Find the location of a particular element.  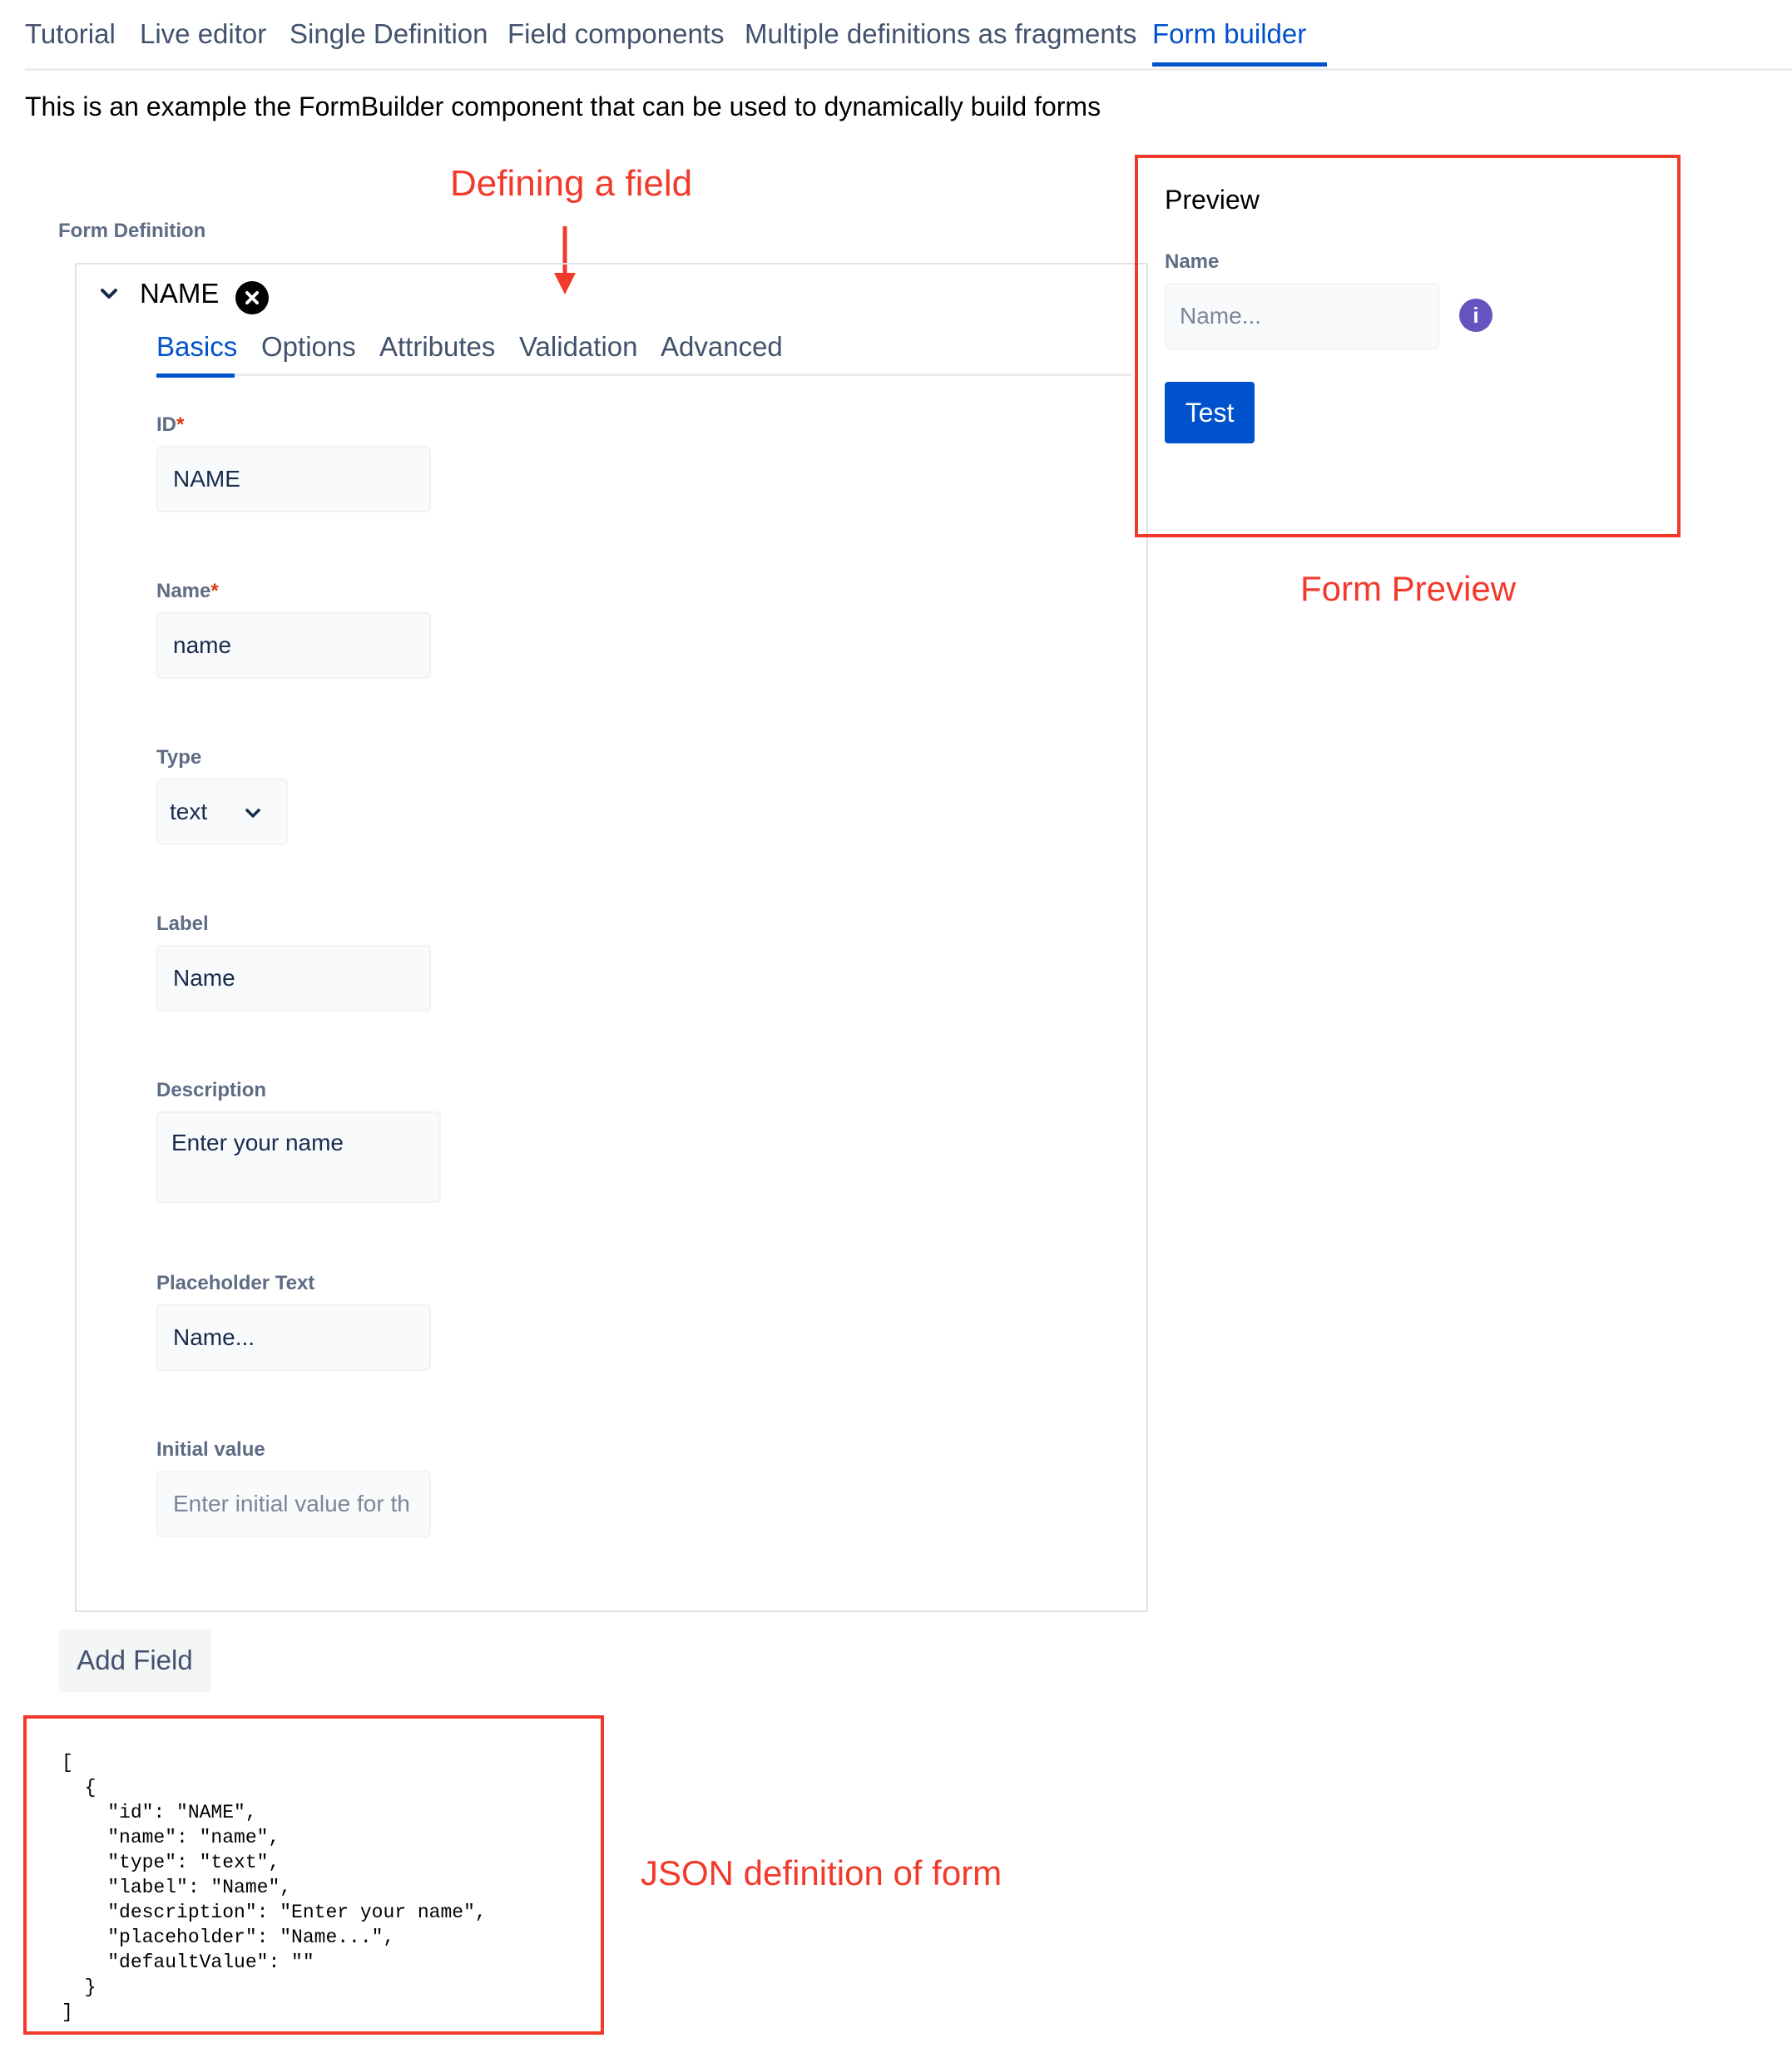

annotation-json-definition: JSON definition of form is located at coordinates (821, 1872).